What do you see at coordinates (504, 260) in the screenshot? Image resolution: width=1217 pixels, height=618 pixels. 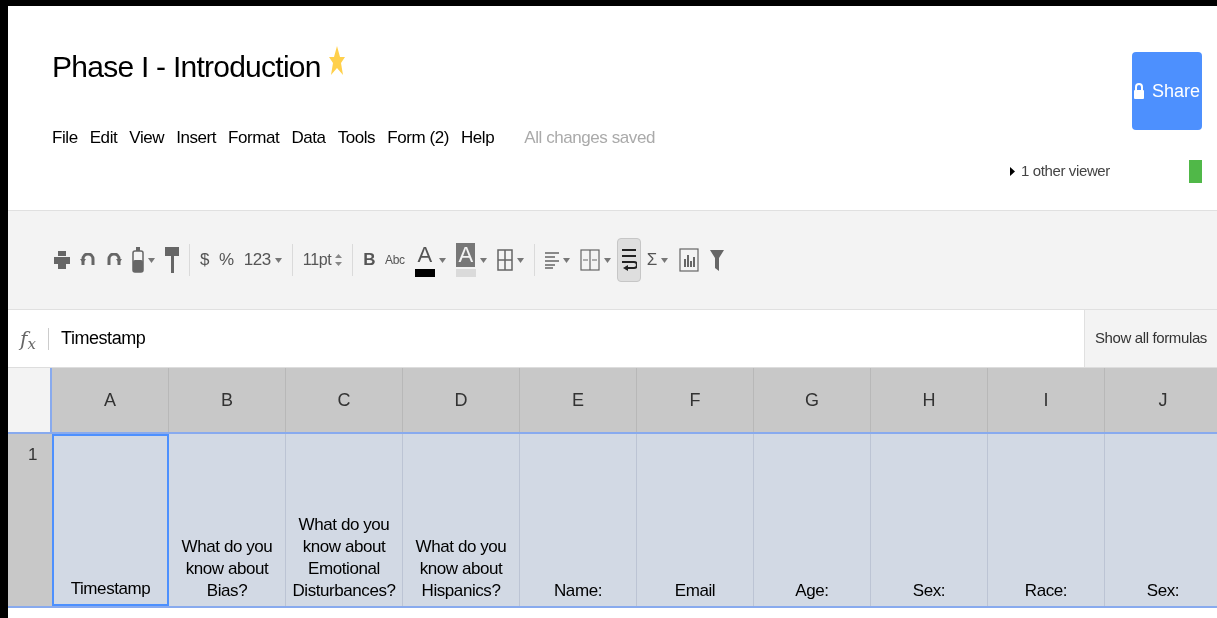 I see `borders-icon` at bounding box center [504, 260].